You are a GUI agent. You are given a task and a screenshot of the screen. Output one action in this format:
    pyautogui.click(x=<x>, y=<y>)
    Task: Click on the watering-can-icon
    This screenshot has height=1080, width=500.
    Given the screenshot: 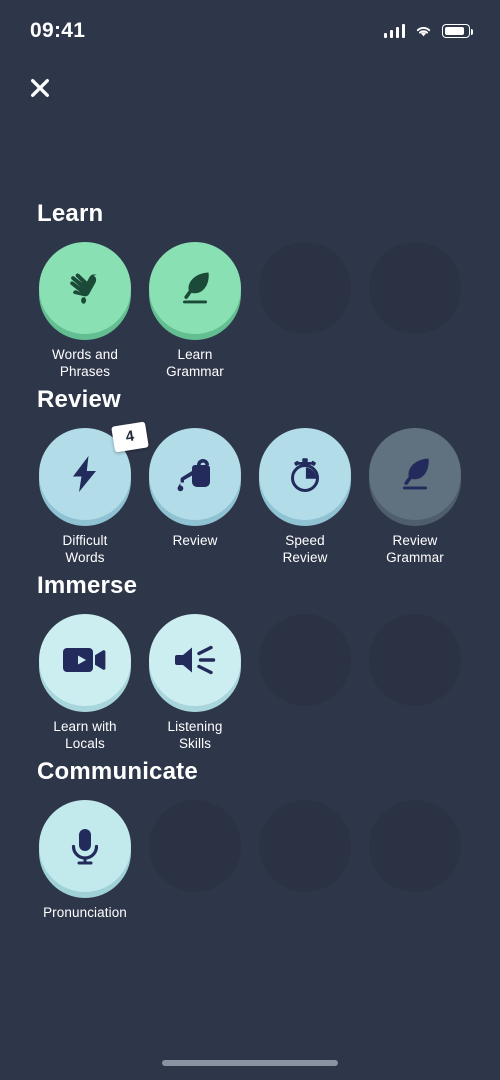 What is the action you would take?
    pyautogui.click(x=195, y=474)
    